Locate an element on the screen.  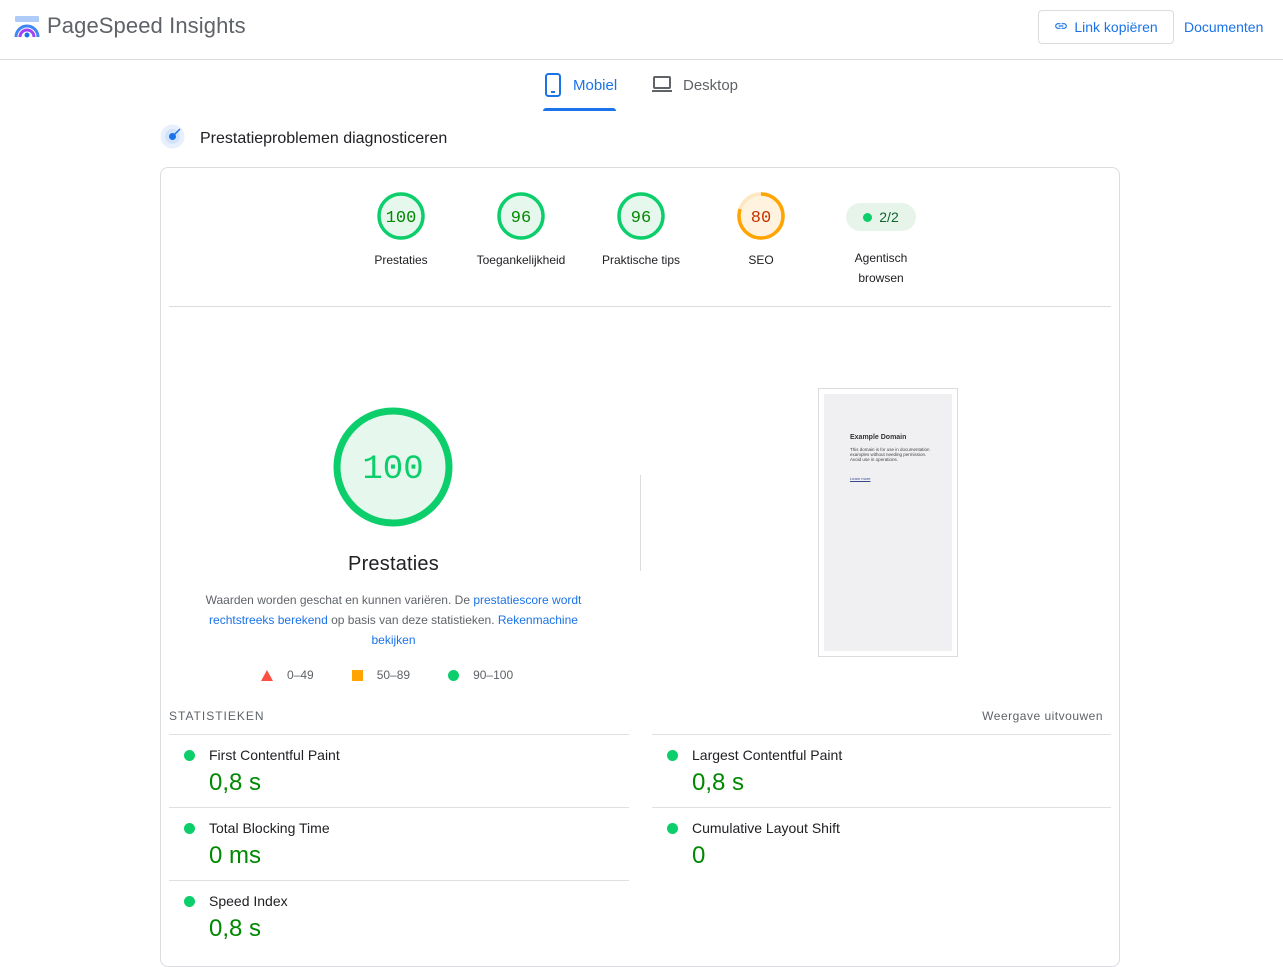
metric-value: 0 ms is located at coordinates (235, 855).